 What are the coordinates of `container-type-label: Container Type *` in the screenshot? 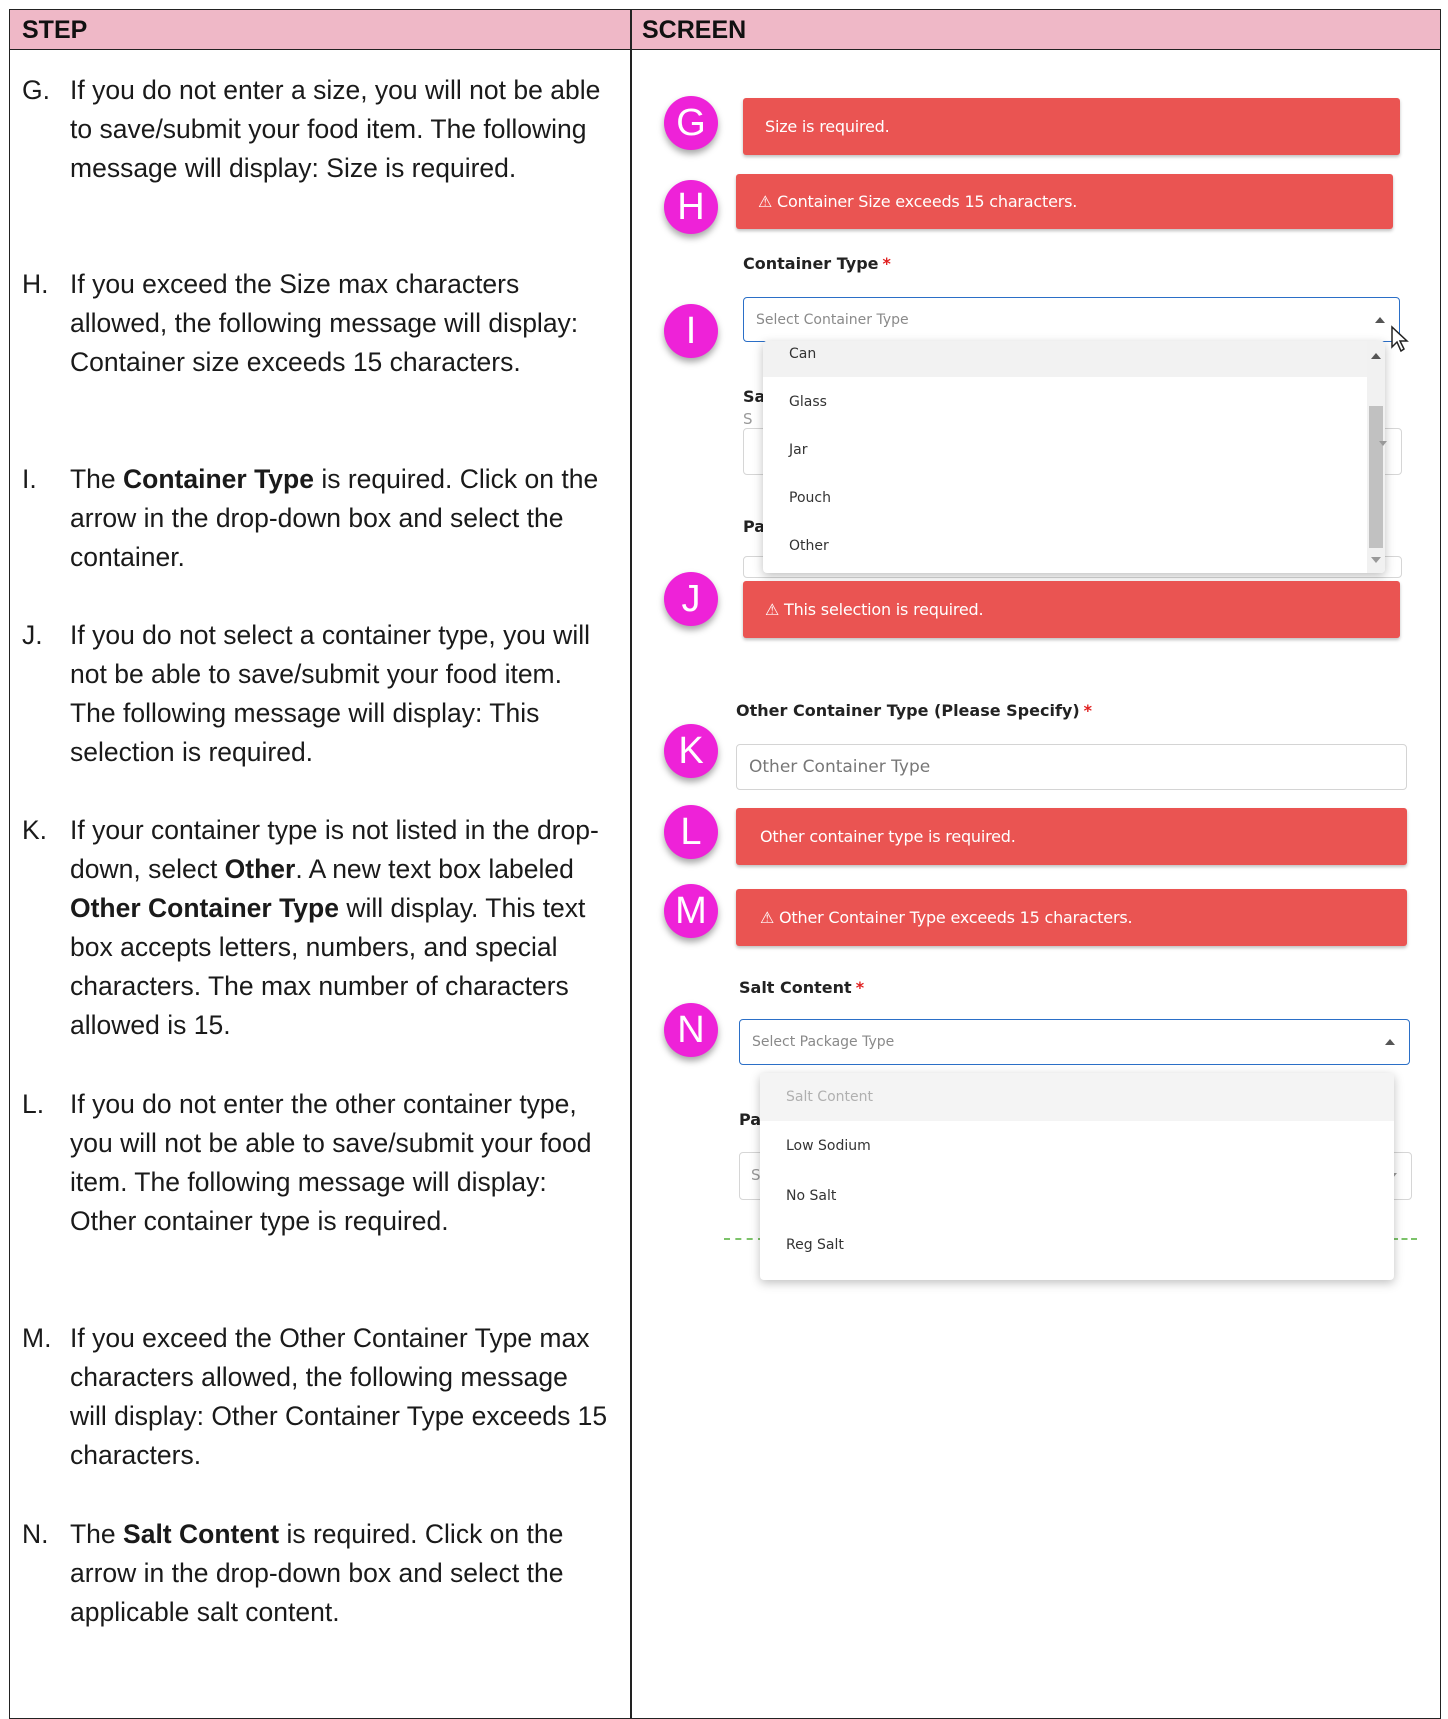 It's located at (817, 263).